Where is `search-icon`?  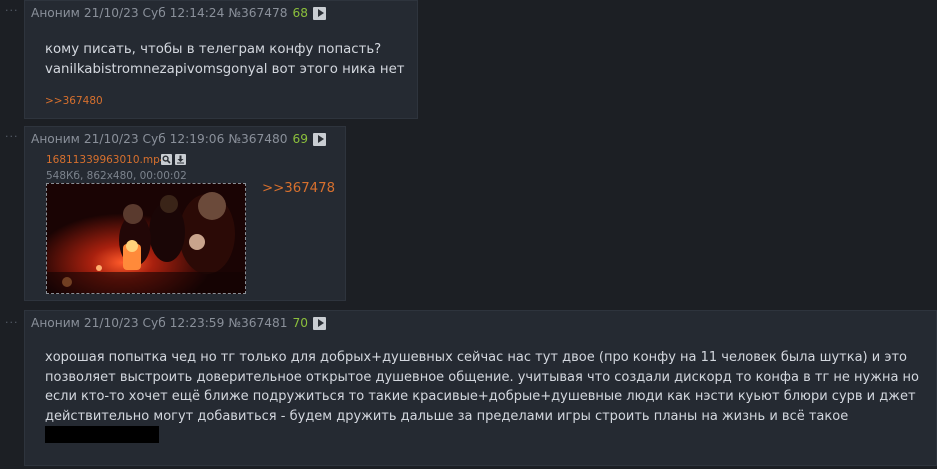 search-icon is located at coordinates (166, 159).